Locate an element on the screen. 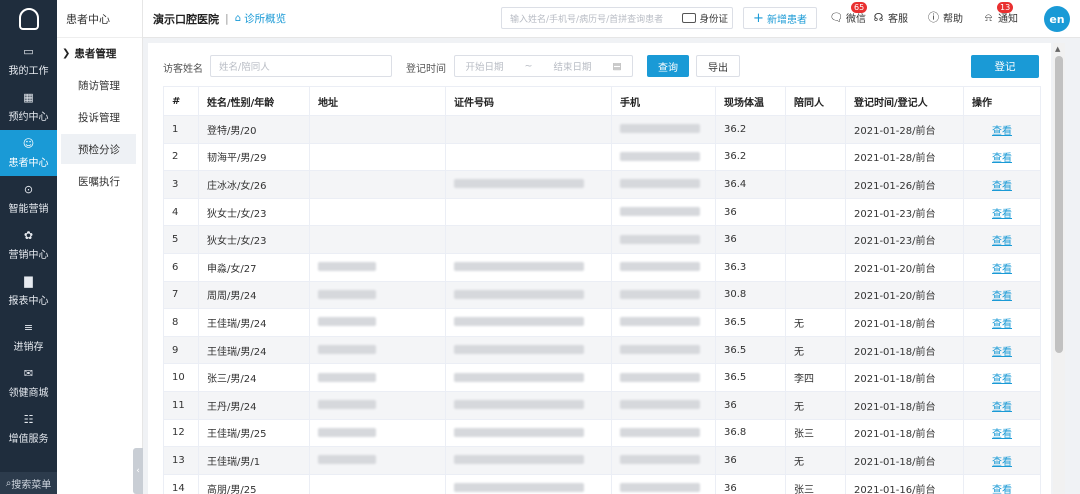  query-button: 查询 is located at coordinates (668, 66).